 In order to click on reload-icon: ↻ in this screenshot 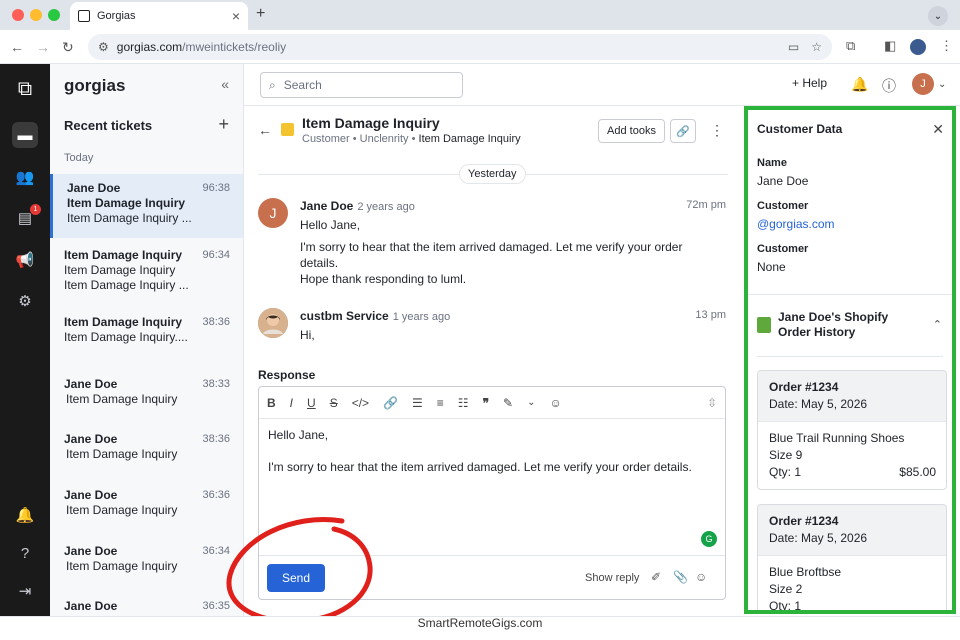, I will do `click(68, 47)`.